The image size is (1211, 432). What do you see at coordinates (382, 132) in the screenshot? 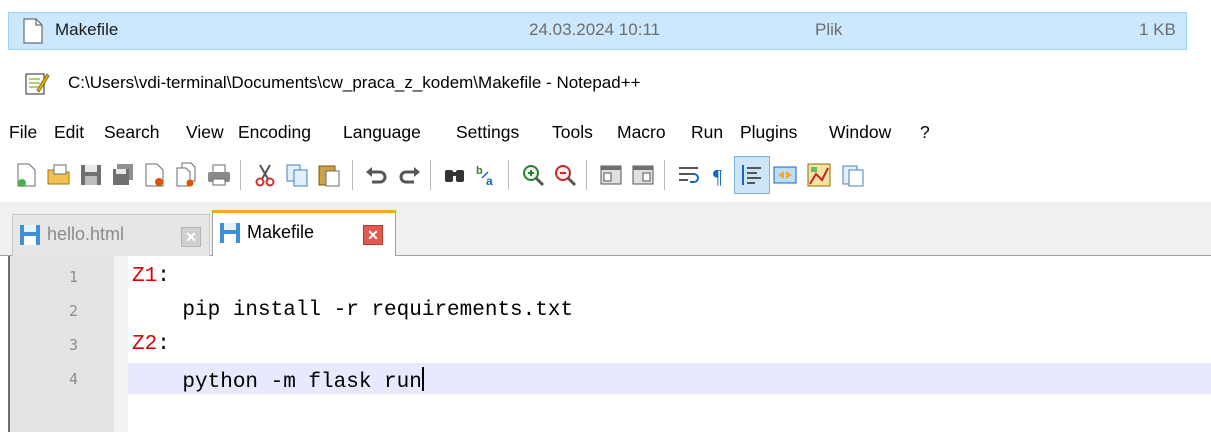
I see `menu-language: Language` at bounding box center [382, 132].